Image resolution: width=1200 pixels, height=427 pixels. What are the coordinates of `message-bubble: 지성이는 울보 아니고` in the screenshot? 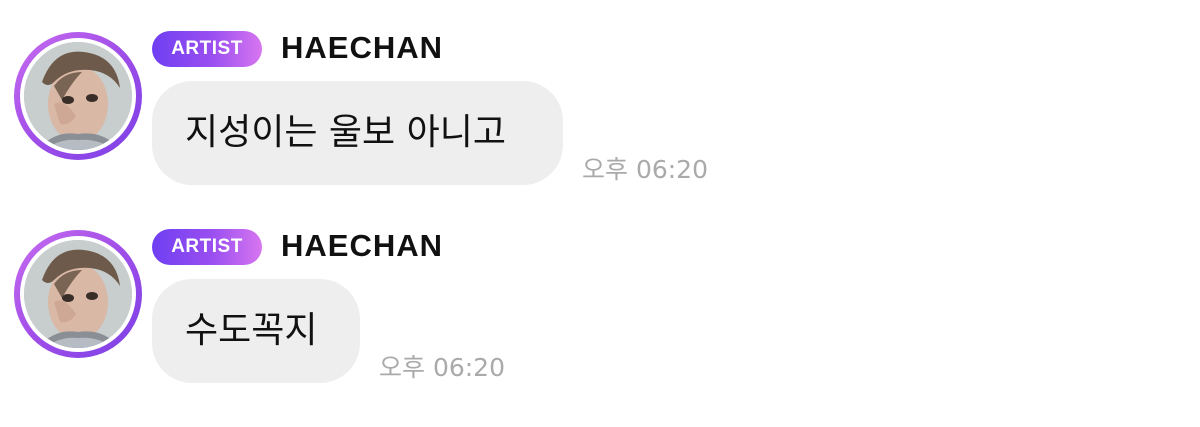 It's located at (357, 133).